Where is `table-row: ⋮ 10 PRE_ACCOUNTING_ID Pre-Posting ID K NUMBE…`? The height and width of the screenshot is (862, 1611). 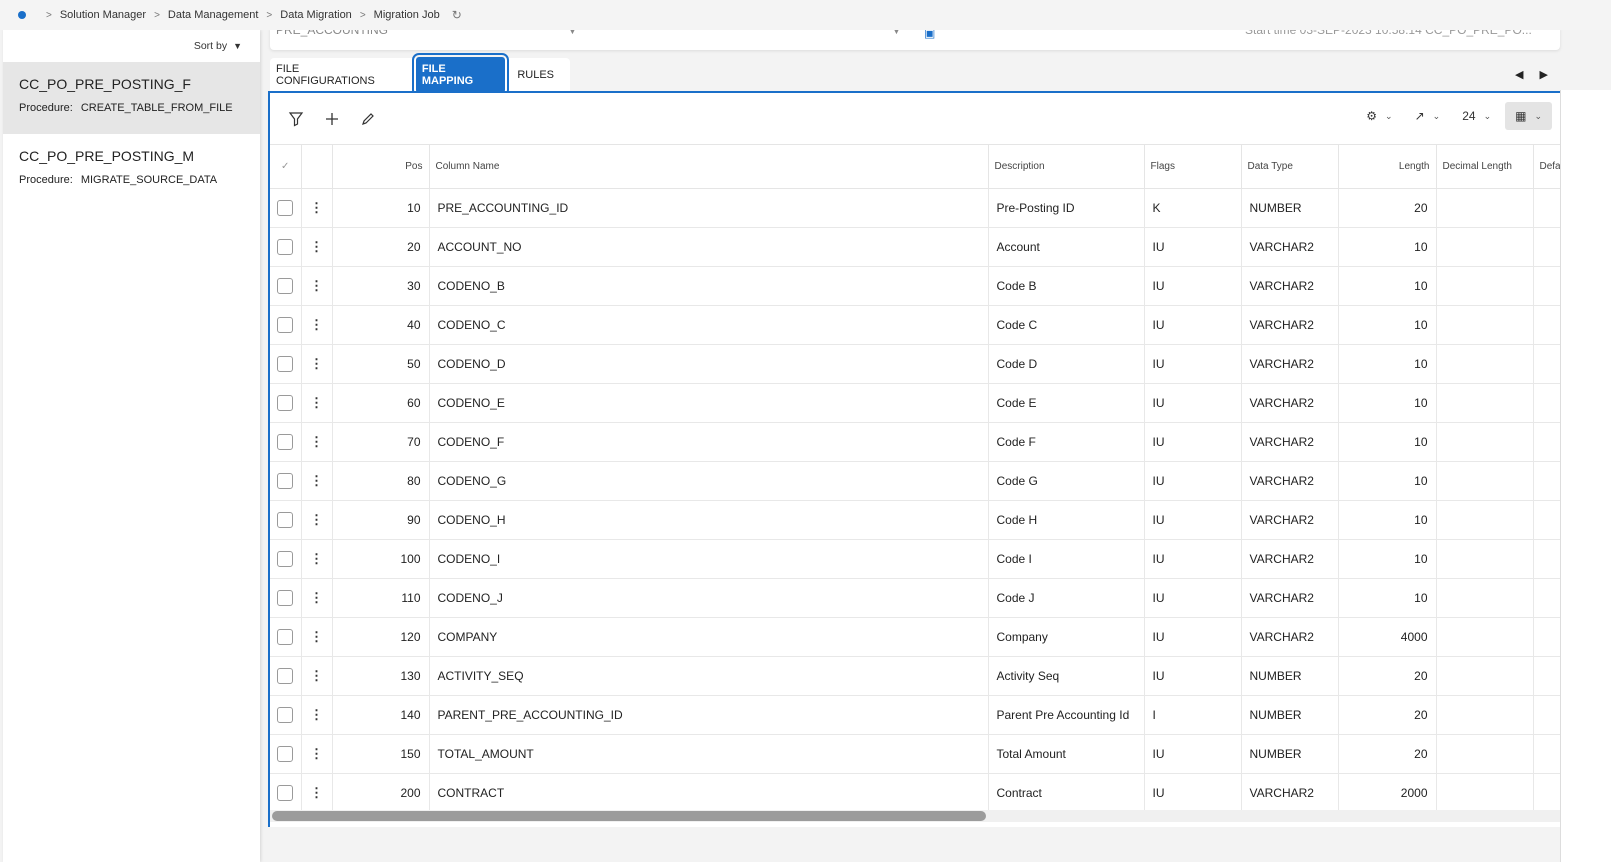 table-row: ⋮ 10 PRE_ACCOUNTING_ID Pre-Posting ID K NUMBE… is located at coordinates (915, 208).